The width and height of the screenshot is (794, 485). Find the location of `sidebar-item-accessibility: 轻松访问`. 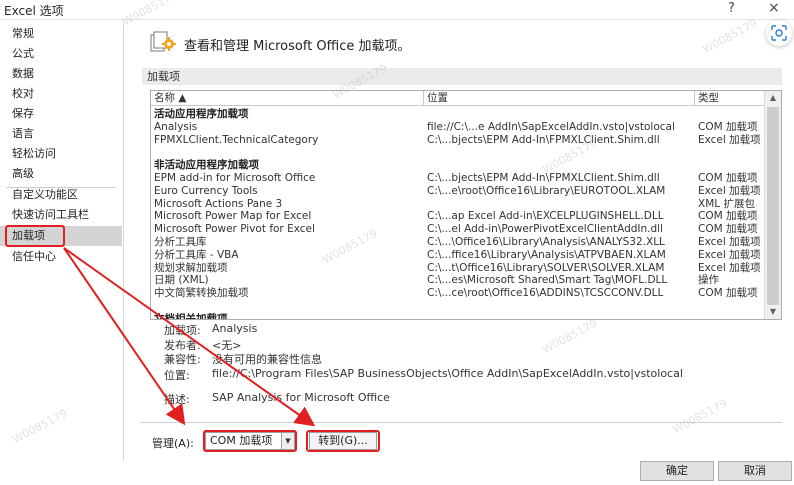

sidebar-item-accessibility: 轻松访问 is located at coordinates (61, 154).